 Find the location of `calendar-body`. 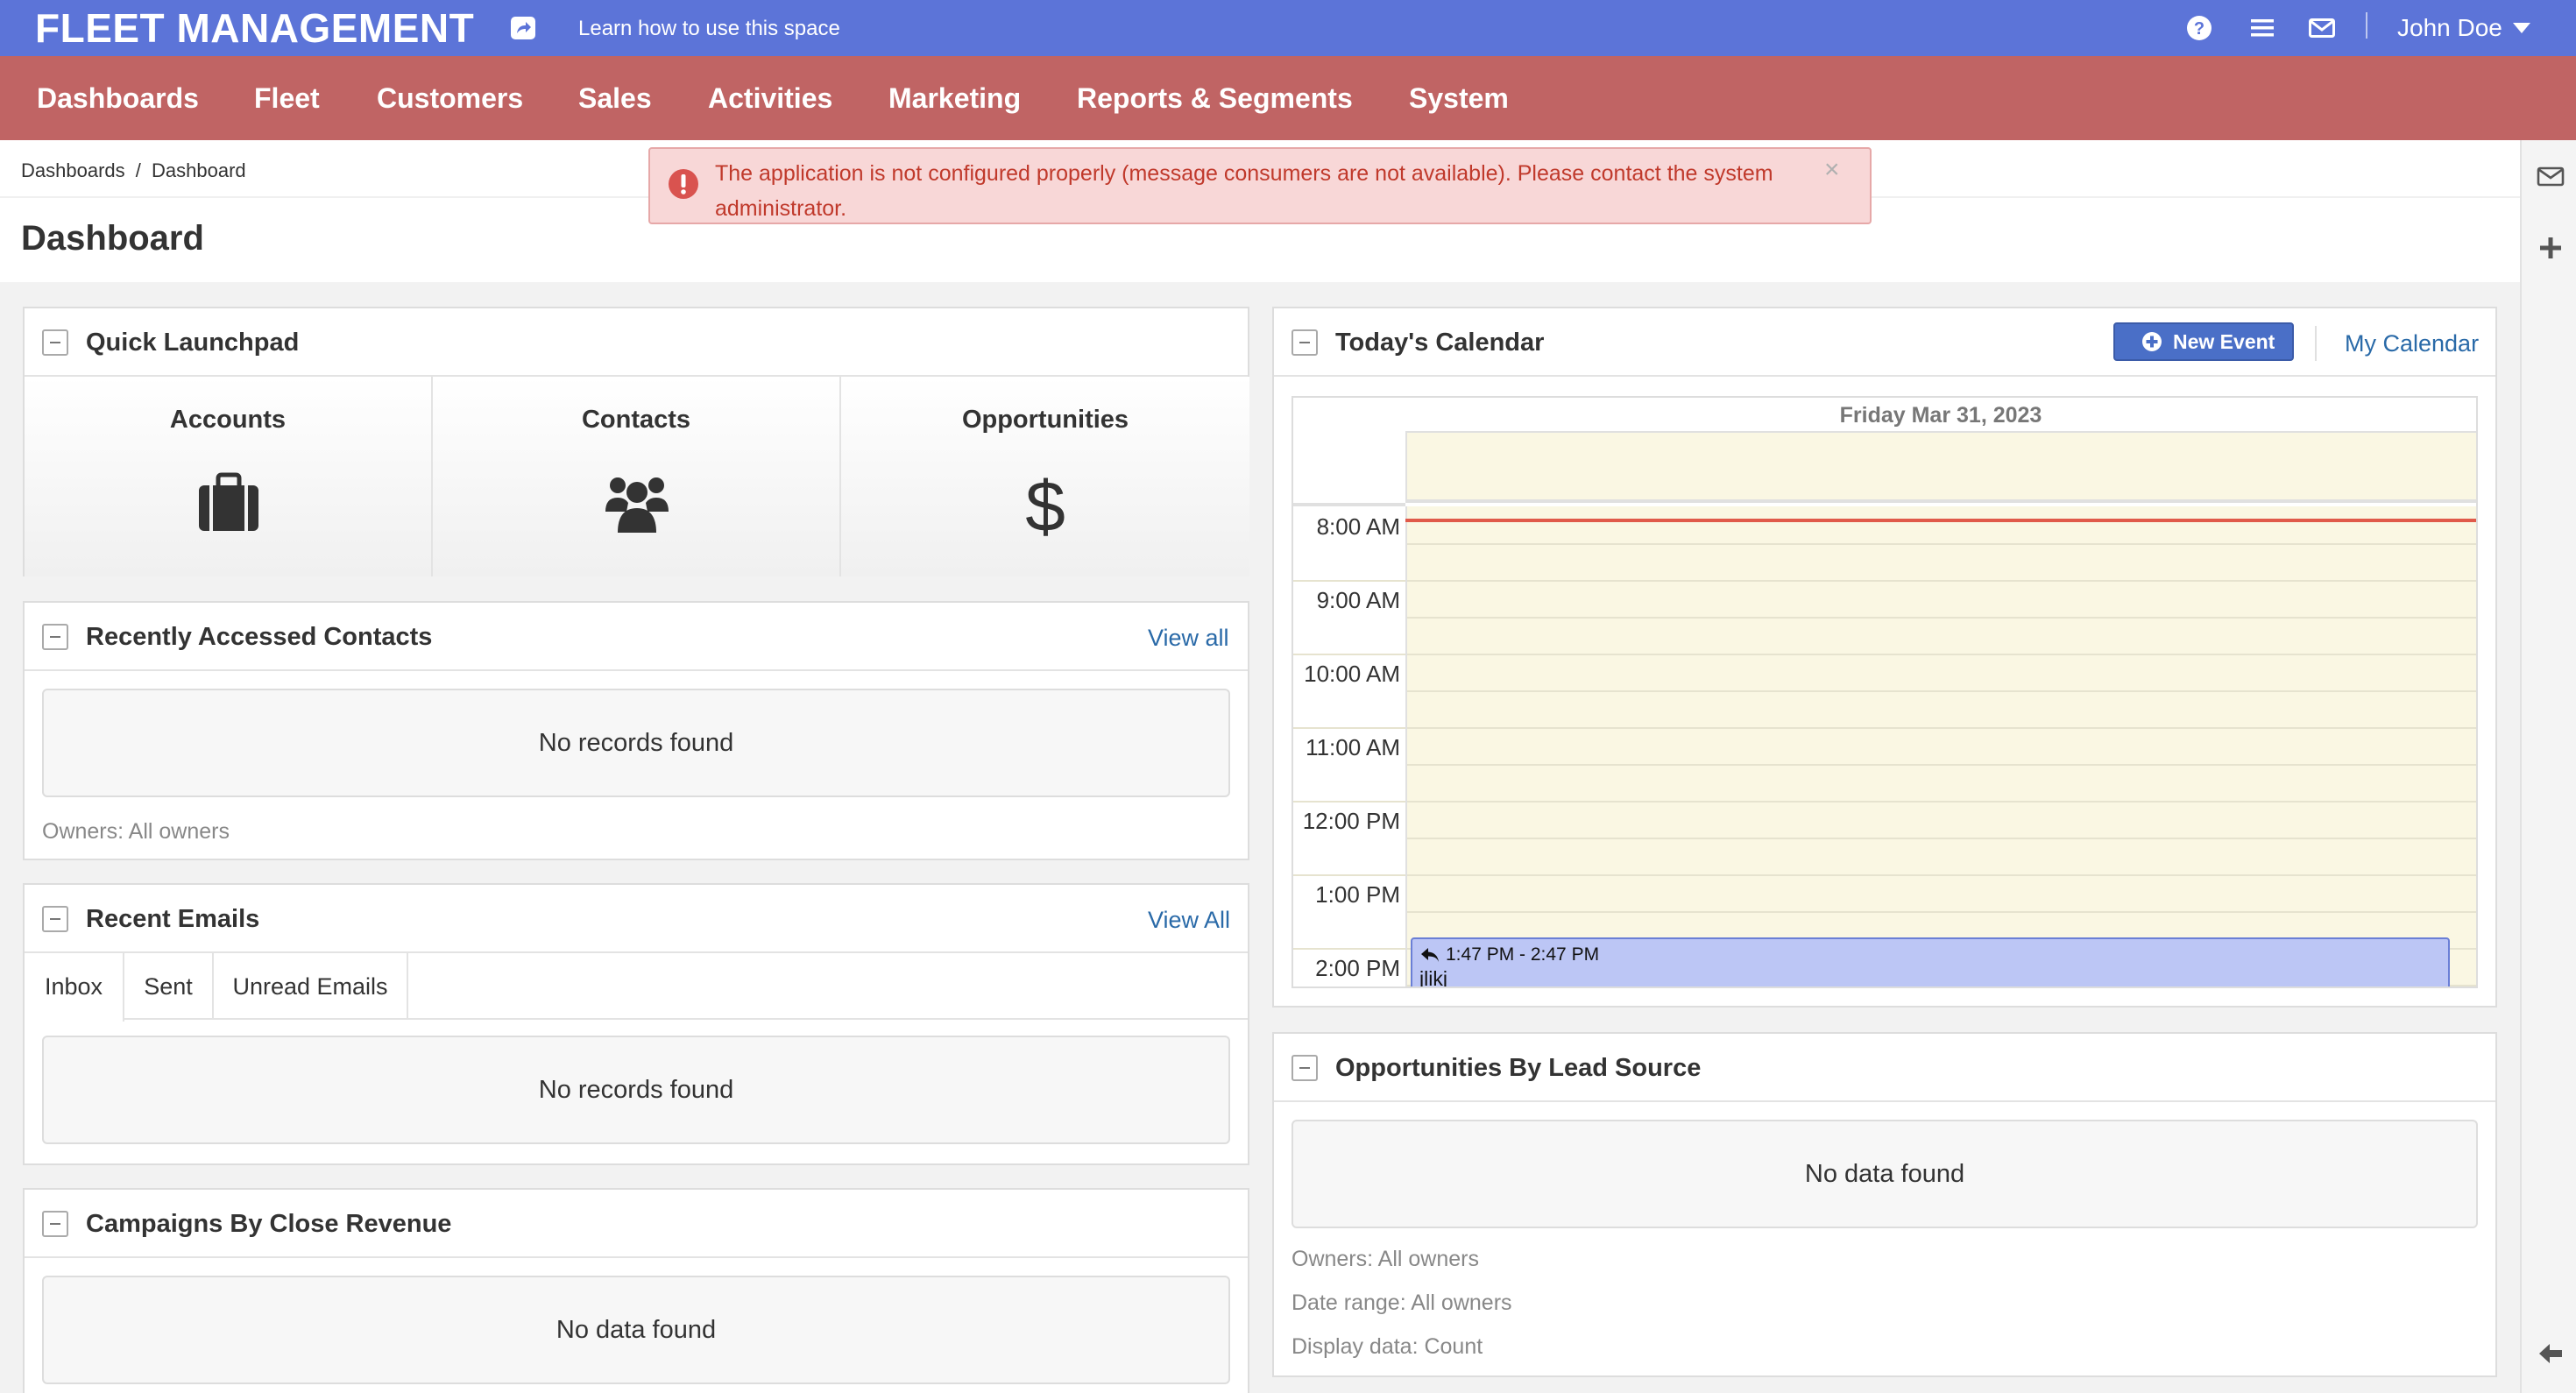

calendar-body is located at coordinates (1940, 746).